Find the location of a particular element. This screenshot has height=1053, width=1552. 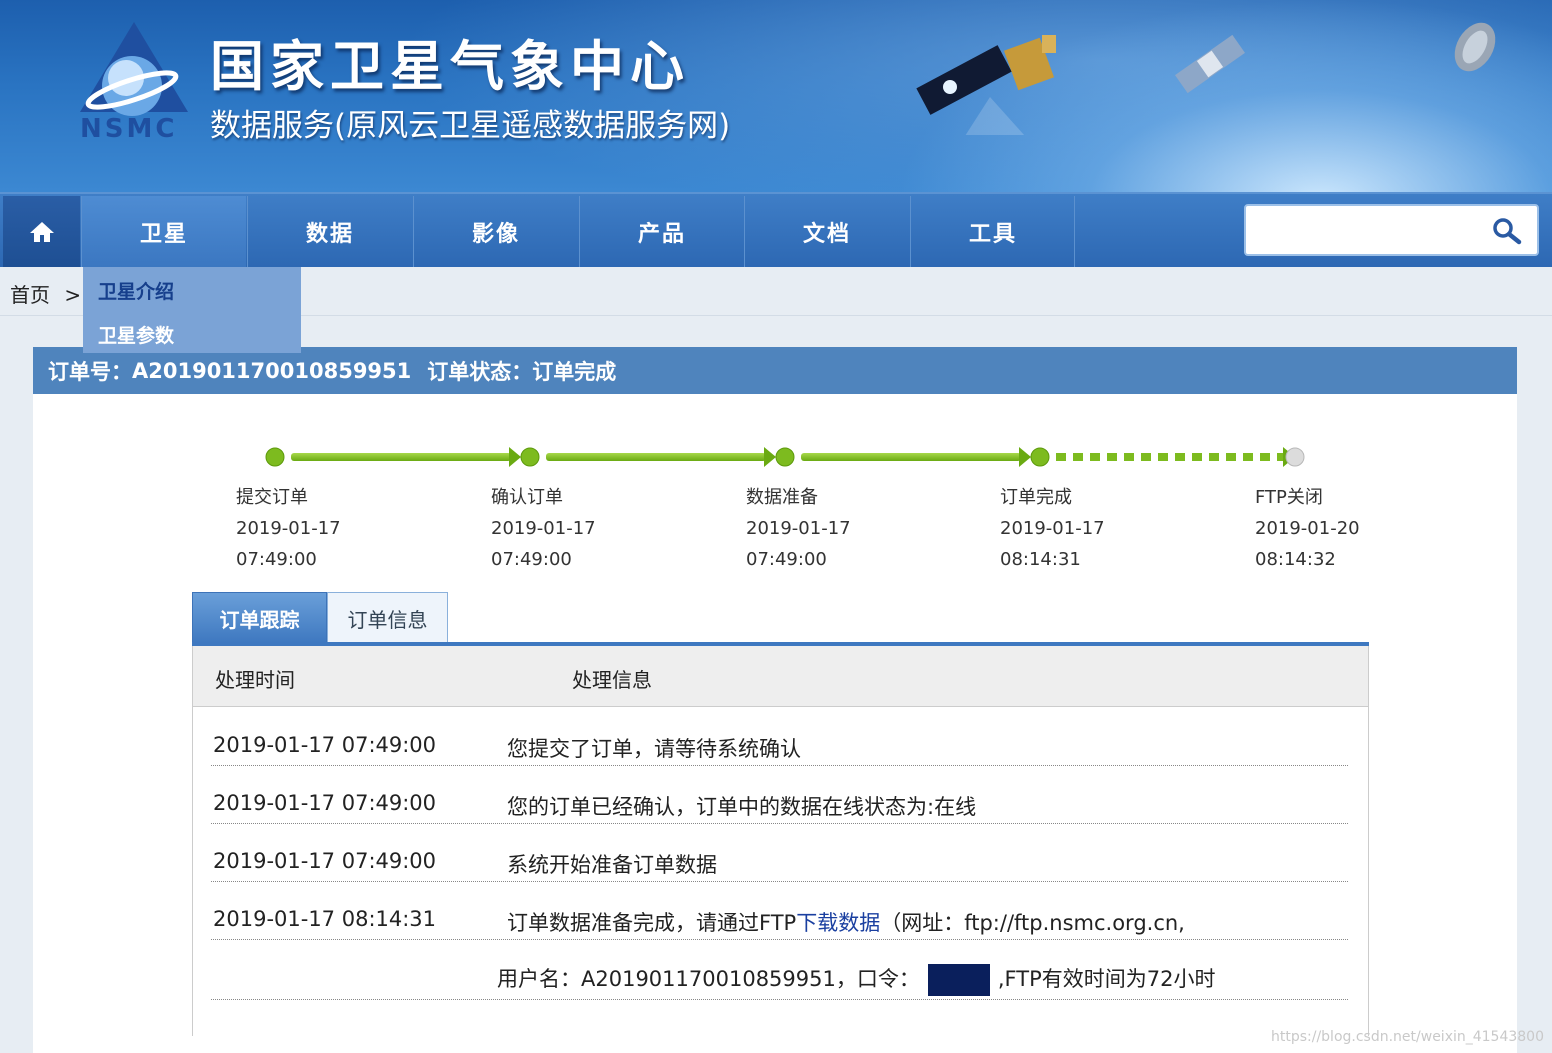

step-name: 确认订单 is located at coordinates (527, 497).